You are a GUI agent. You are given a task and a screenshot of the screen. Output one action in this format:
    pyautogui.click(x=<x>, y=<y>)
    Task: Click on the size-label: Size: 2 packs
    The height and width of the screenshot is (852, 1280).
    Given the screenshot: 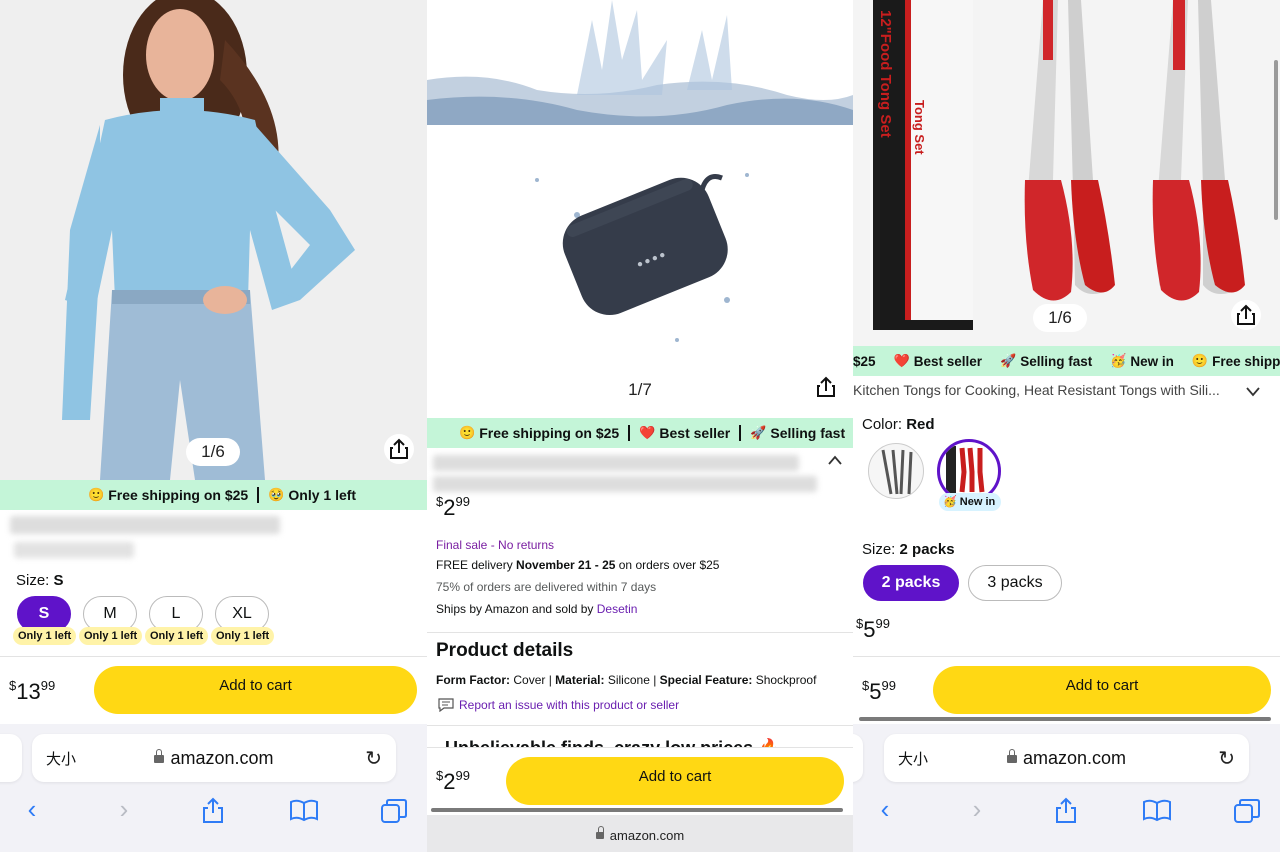 What is the action you would take?
    pyautogui.click(x=908, y=549)
    